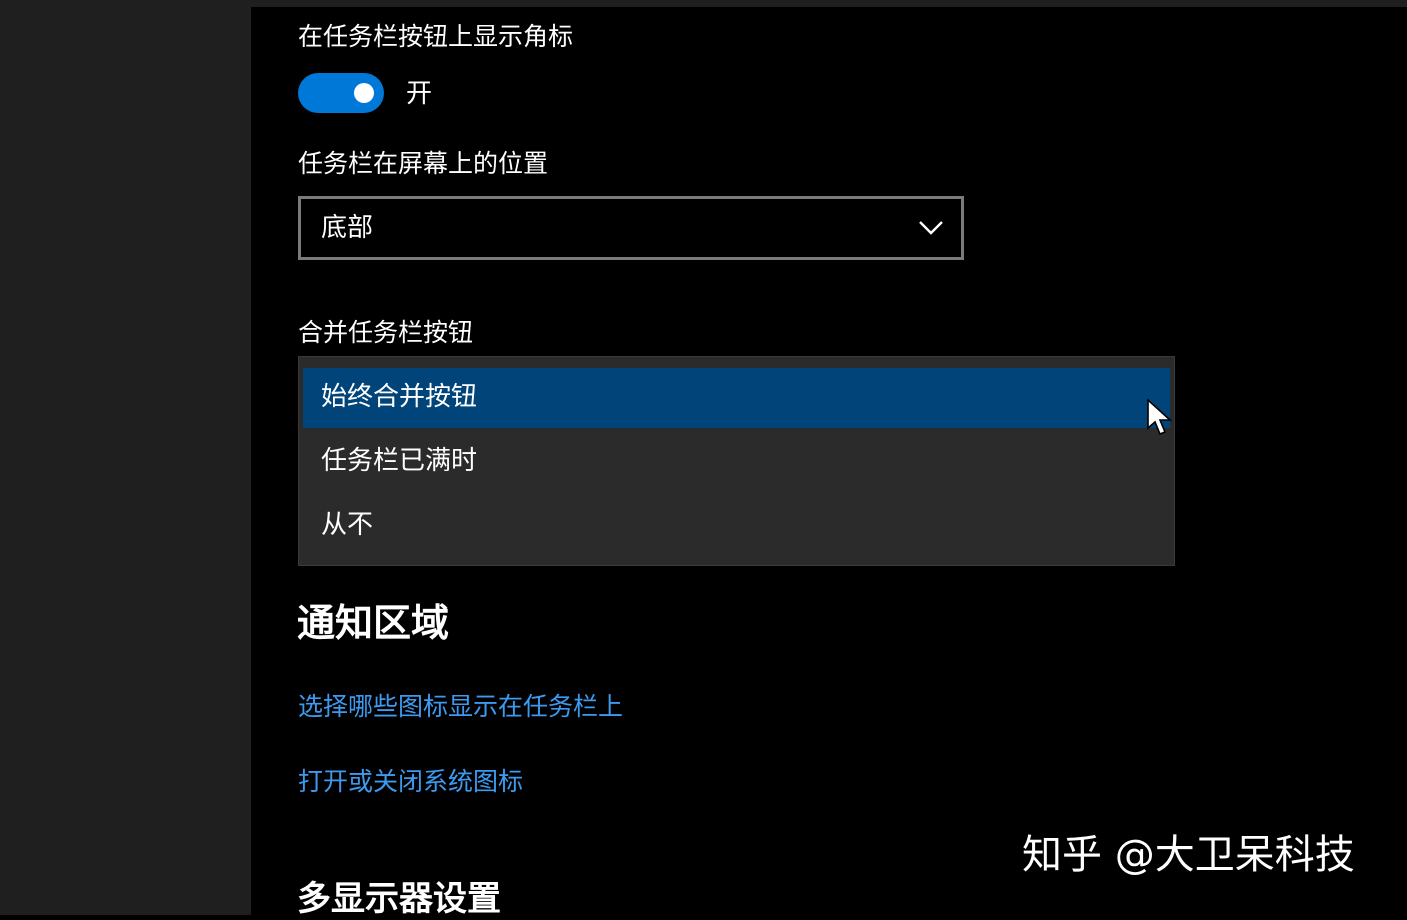 This screenshot has width=1407, height=920. I want to click on system-icons-link: 打开或关闭系统图标, so click(410, 782).